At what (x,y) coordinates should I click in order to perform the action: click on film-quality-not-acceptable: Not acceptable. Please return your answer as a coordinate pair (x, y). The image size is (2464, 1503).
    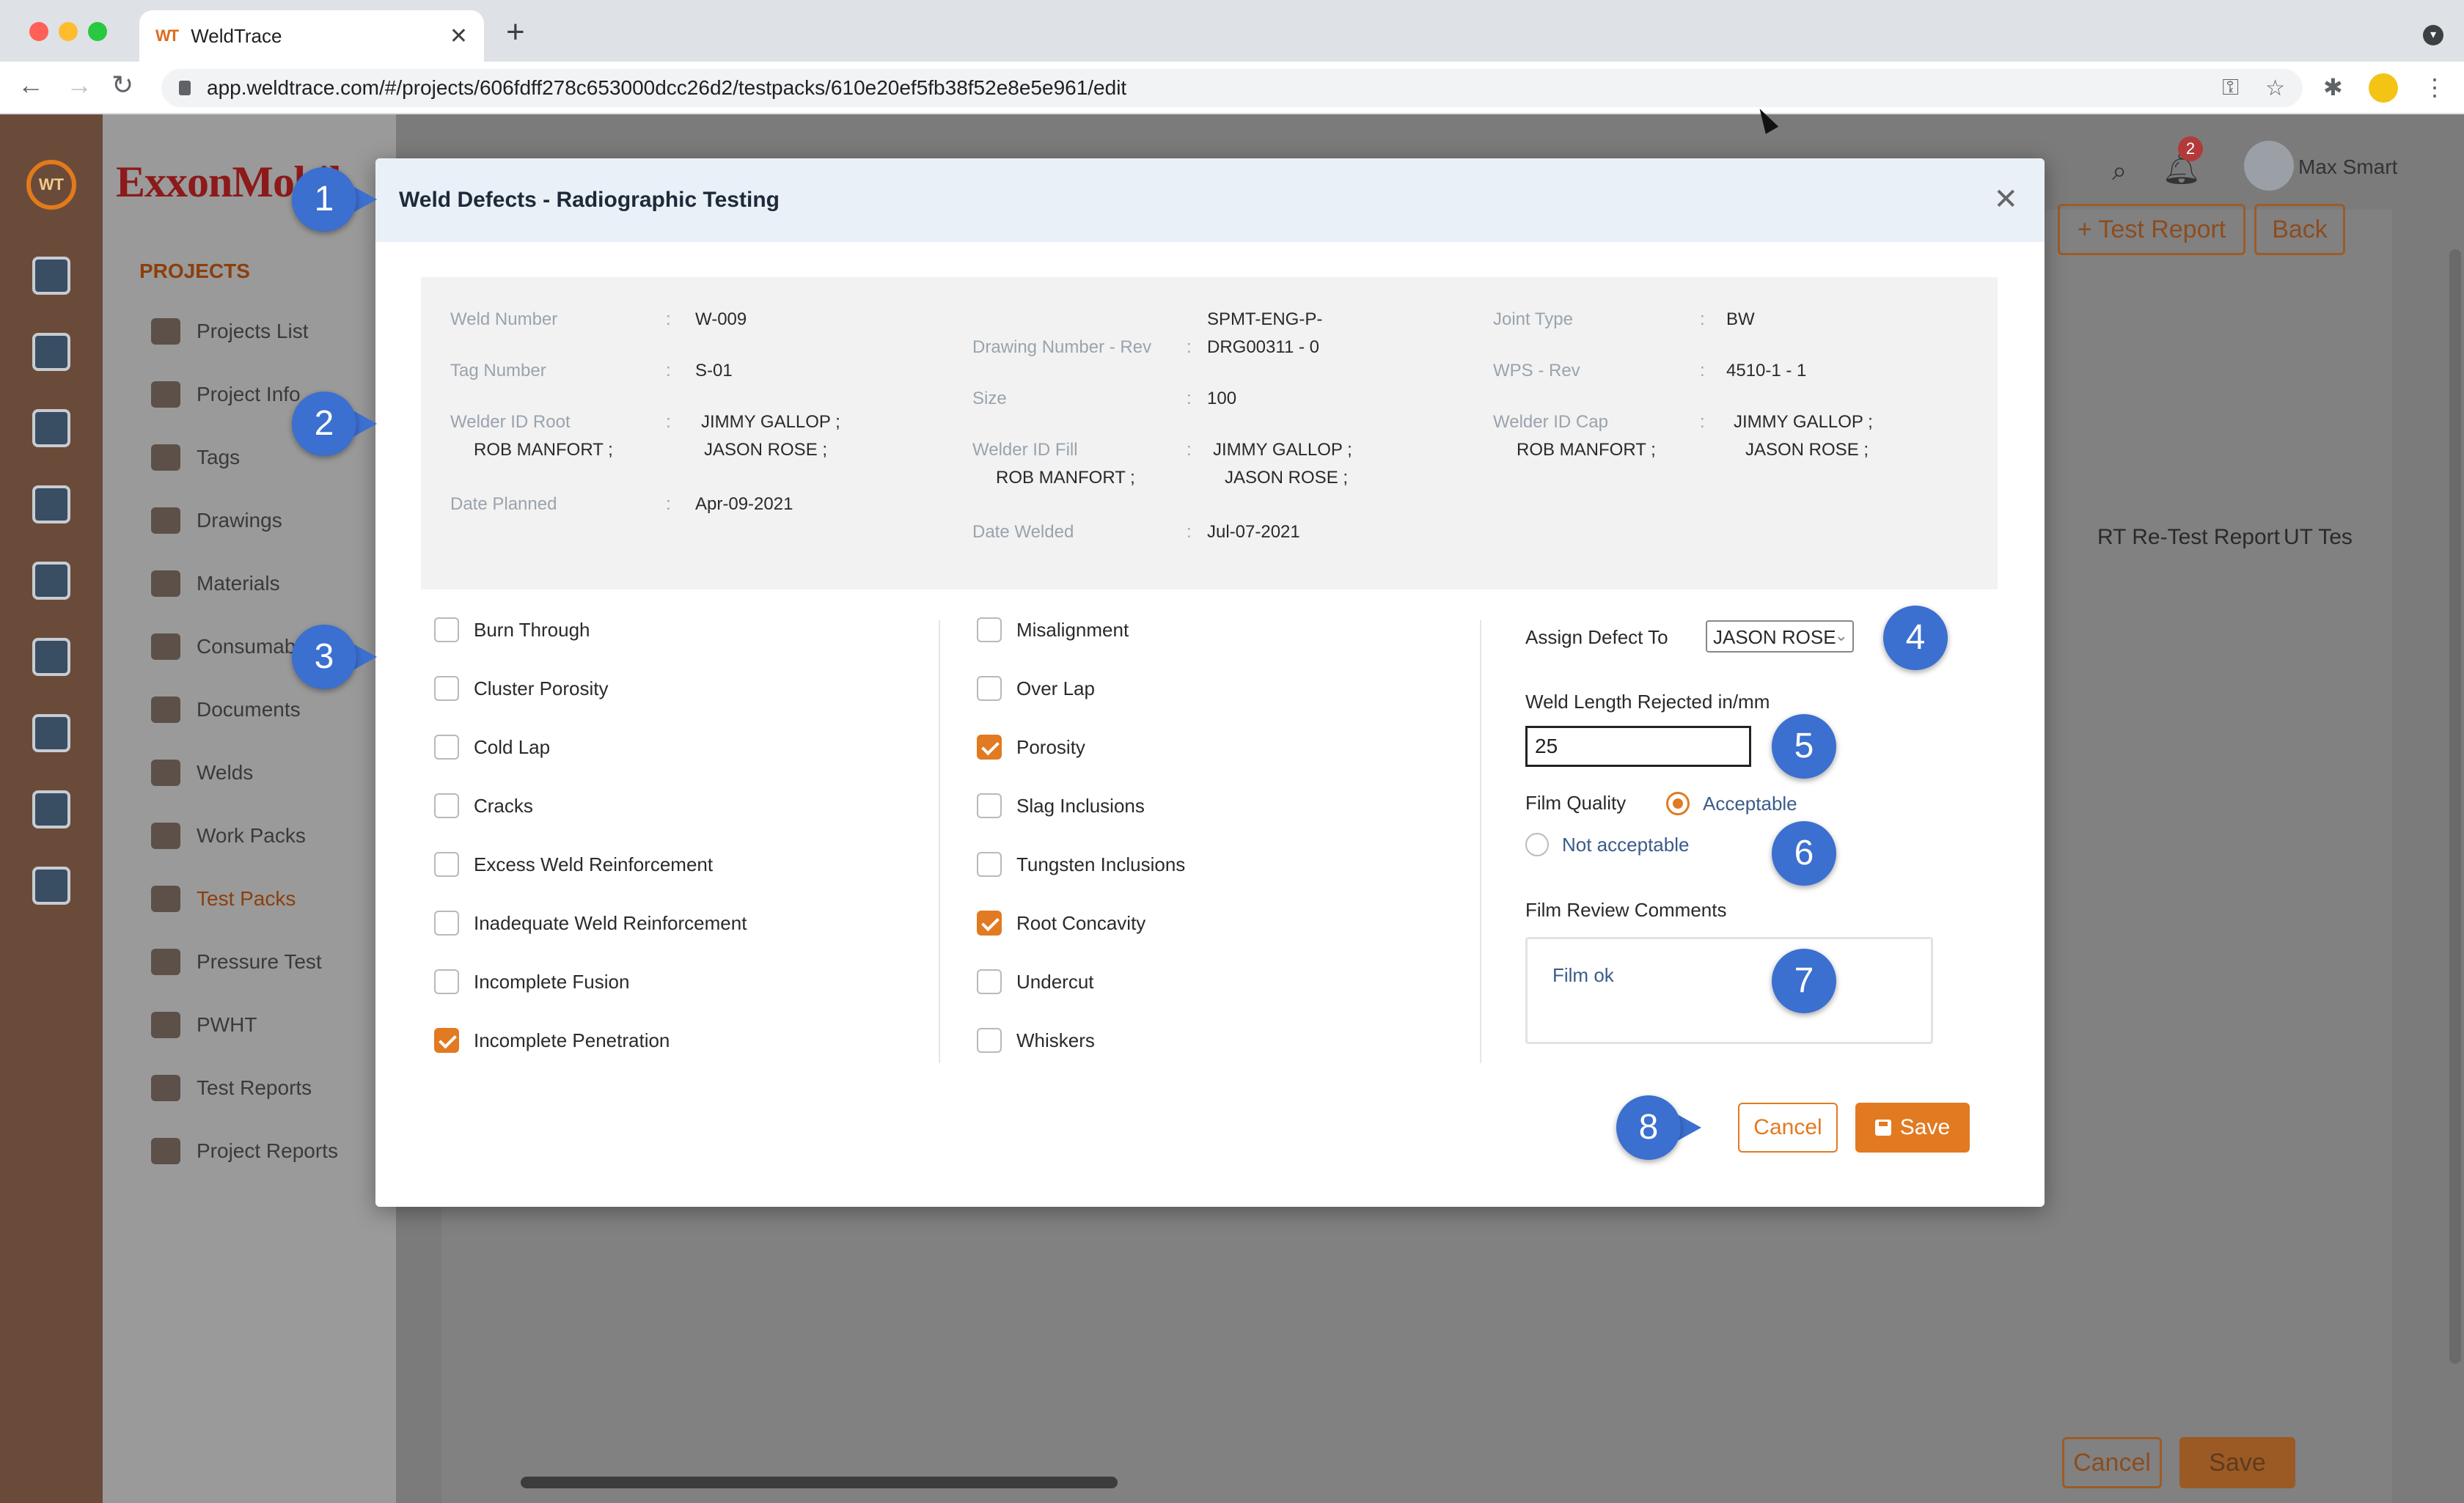
    Looking at the image, I should click on (1607, 845).